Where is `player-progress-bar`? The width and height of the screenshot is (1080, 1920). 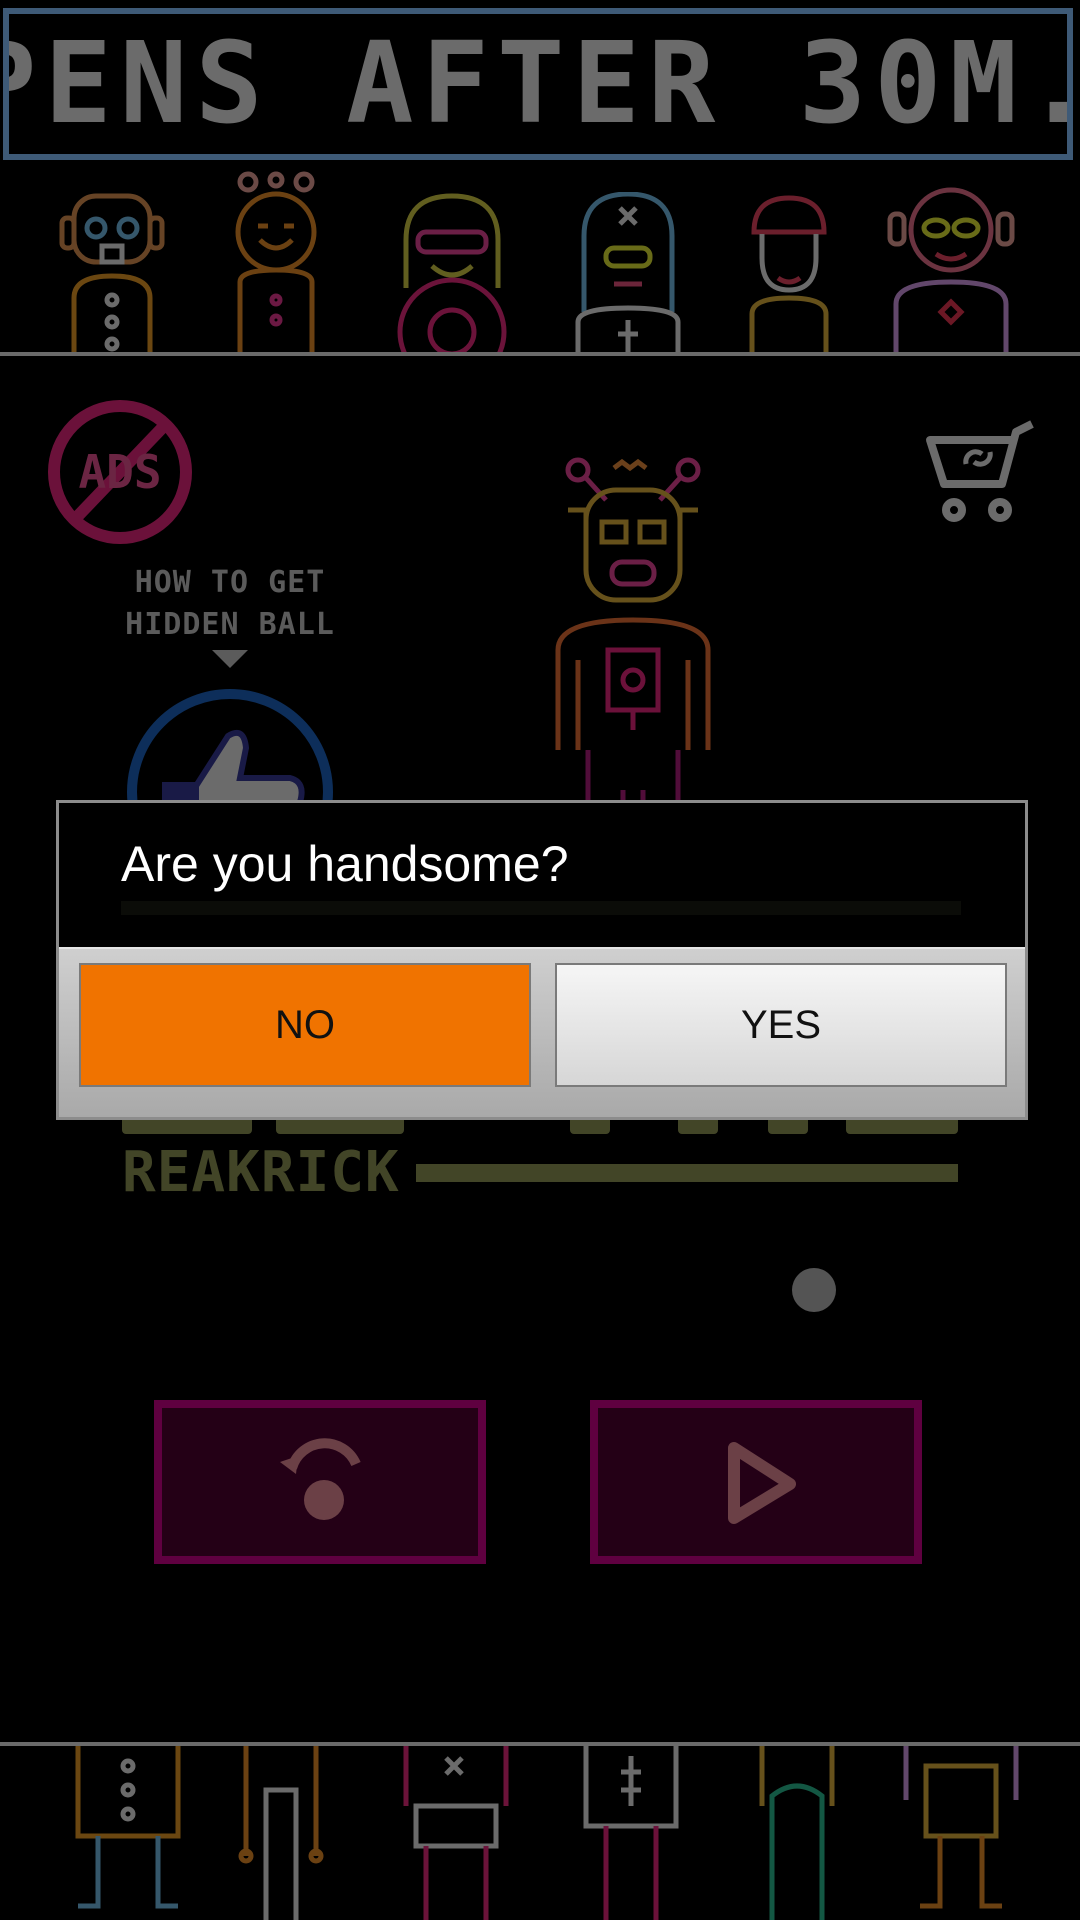 player-progress-bar is located at coordinates (687, 1173).